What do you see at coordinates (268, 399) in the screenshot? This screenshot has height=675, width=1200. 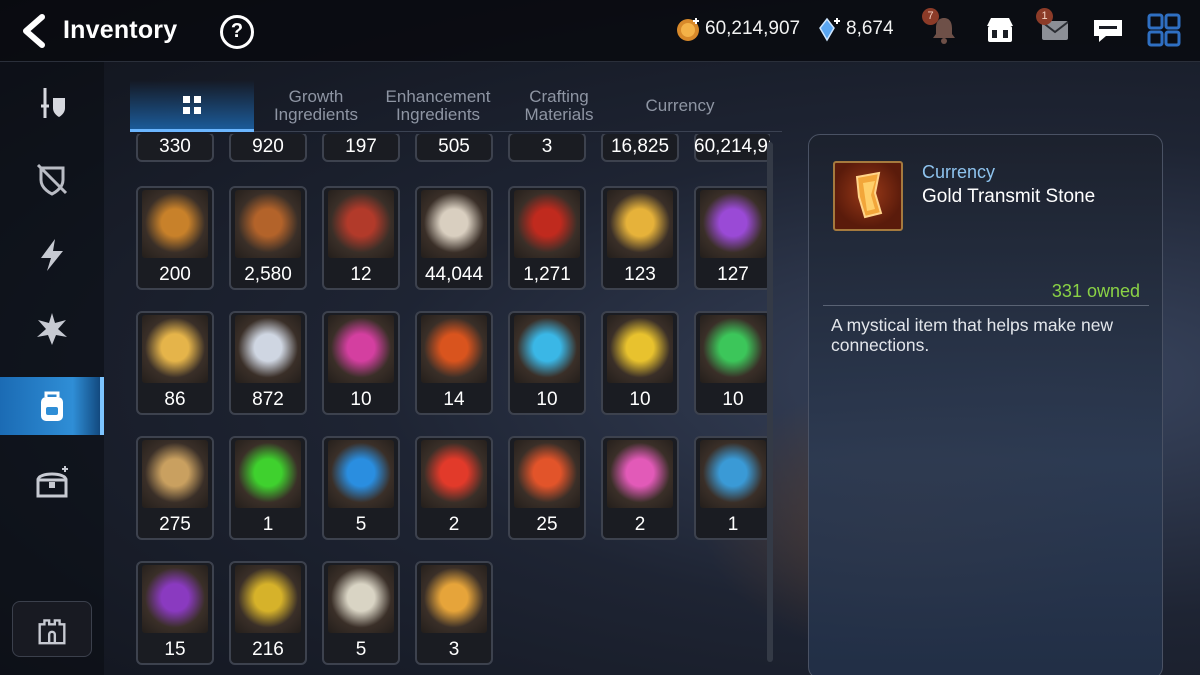 I see `item-count: 872` at bounding box center [268, 399].